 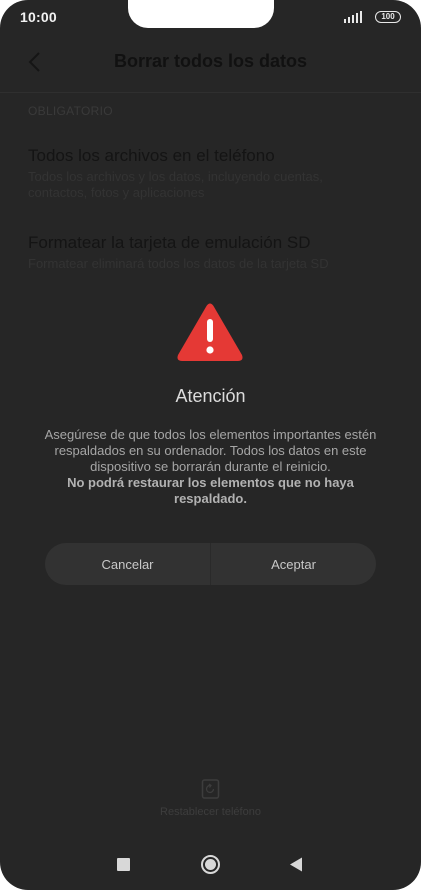 What do you see at coordinates (38, 17) in the screenshot?
I see `status-time: 10:00` at bounding box center [38, 17].